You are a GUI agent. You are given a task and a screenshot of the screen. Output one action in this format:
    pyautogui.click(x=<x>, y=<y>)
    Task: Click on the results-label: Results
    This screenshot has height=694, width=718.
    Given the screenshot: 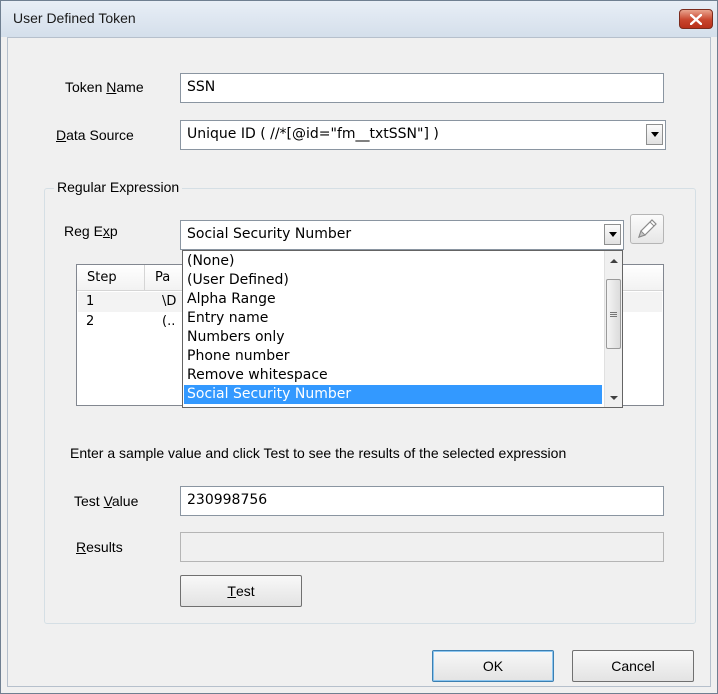 What is the action you would take?
    pyautogui.click(x=99, y=547)
    